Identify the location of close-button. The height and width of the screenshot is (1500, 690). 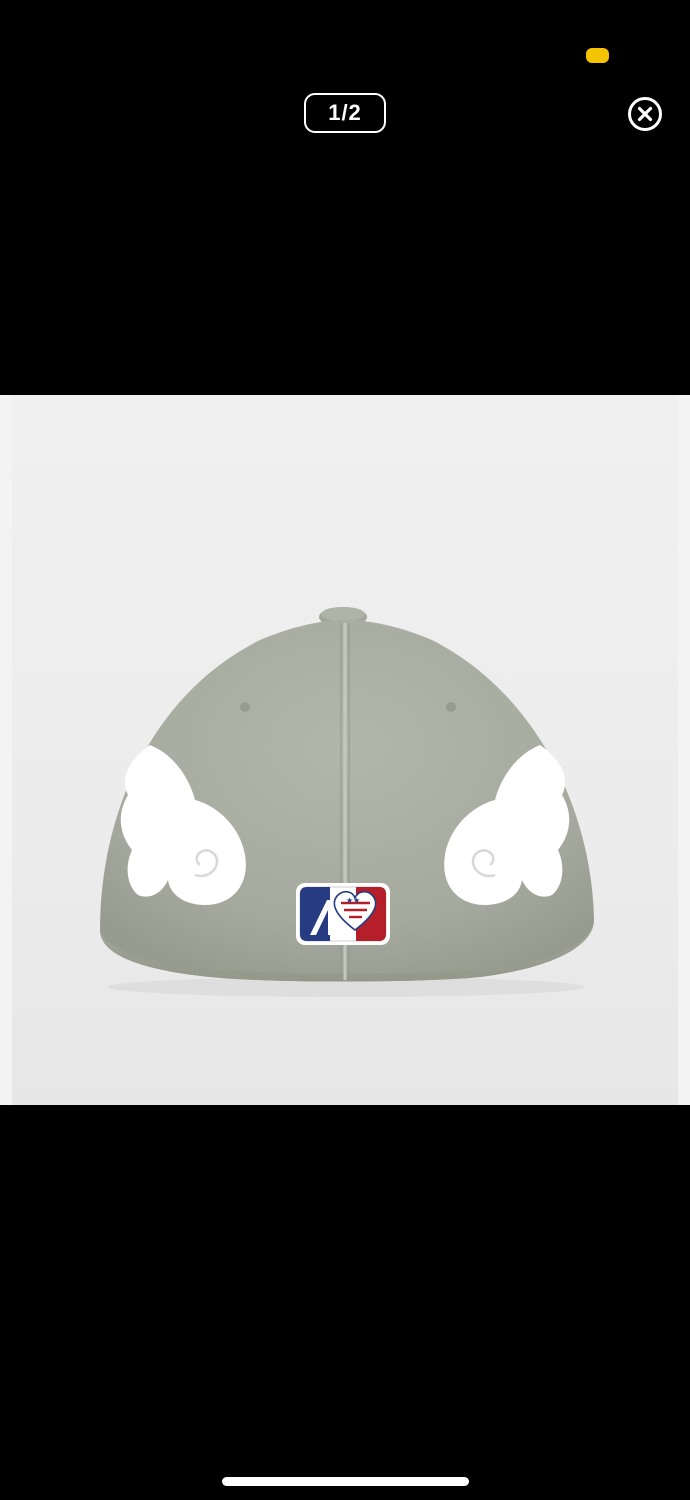
(645, 114).